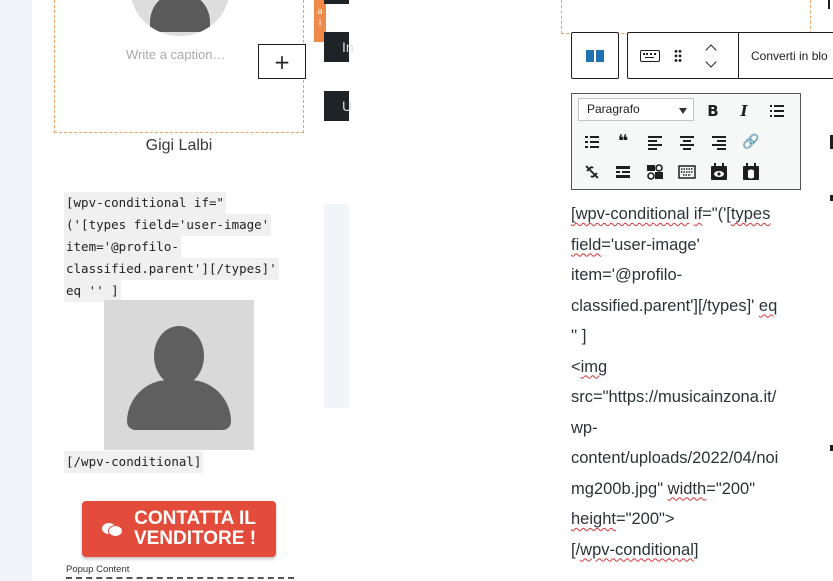 The width and height of the screenshot is (833, 581). What do you see at coordinates (671, 214) in the screenshot?
I see `editor-line: [wpv-conditional if="('[types` at bounding box center [671, 214].